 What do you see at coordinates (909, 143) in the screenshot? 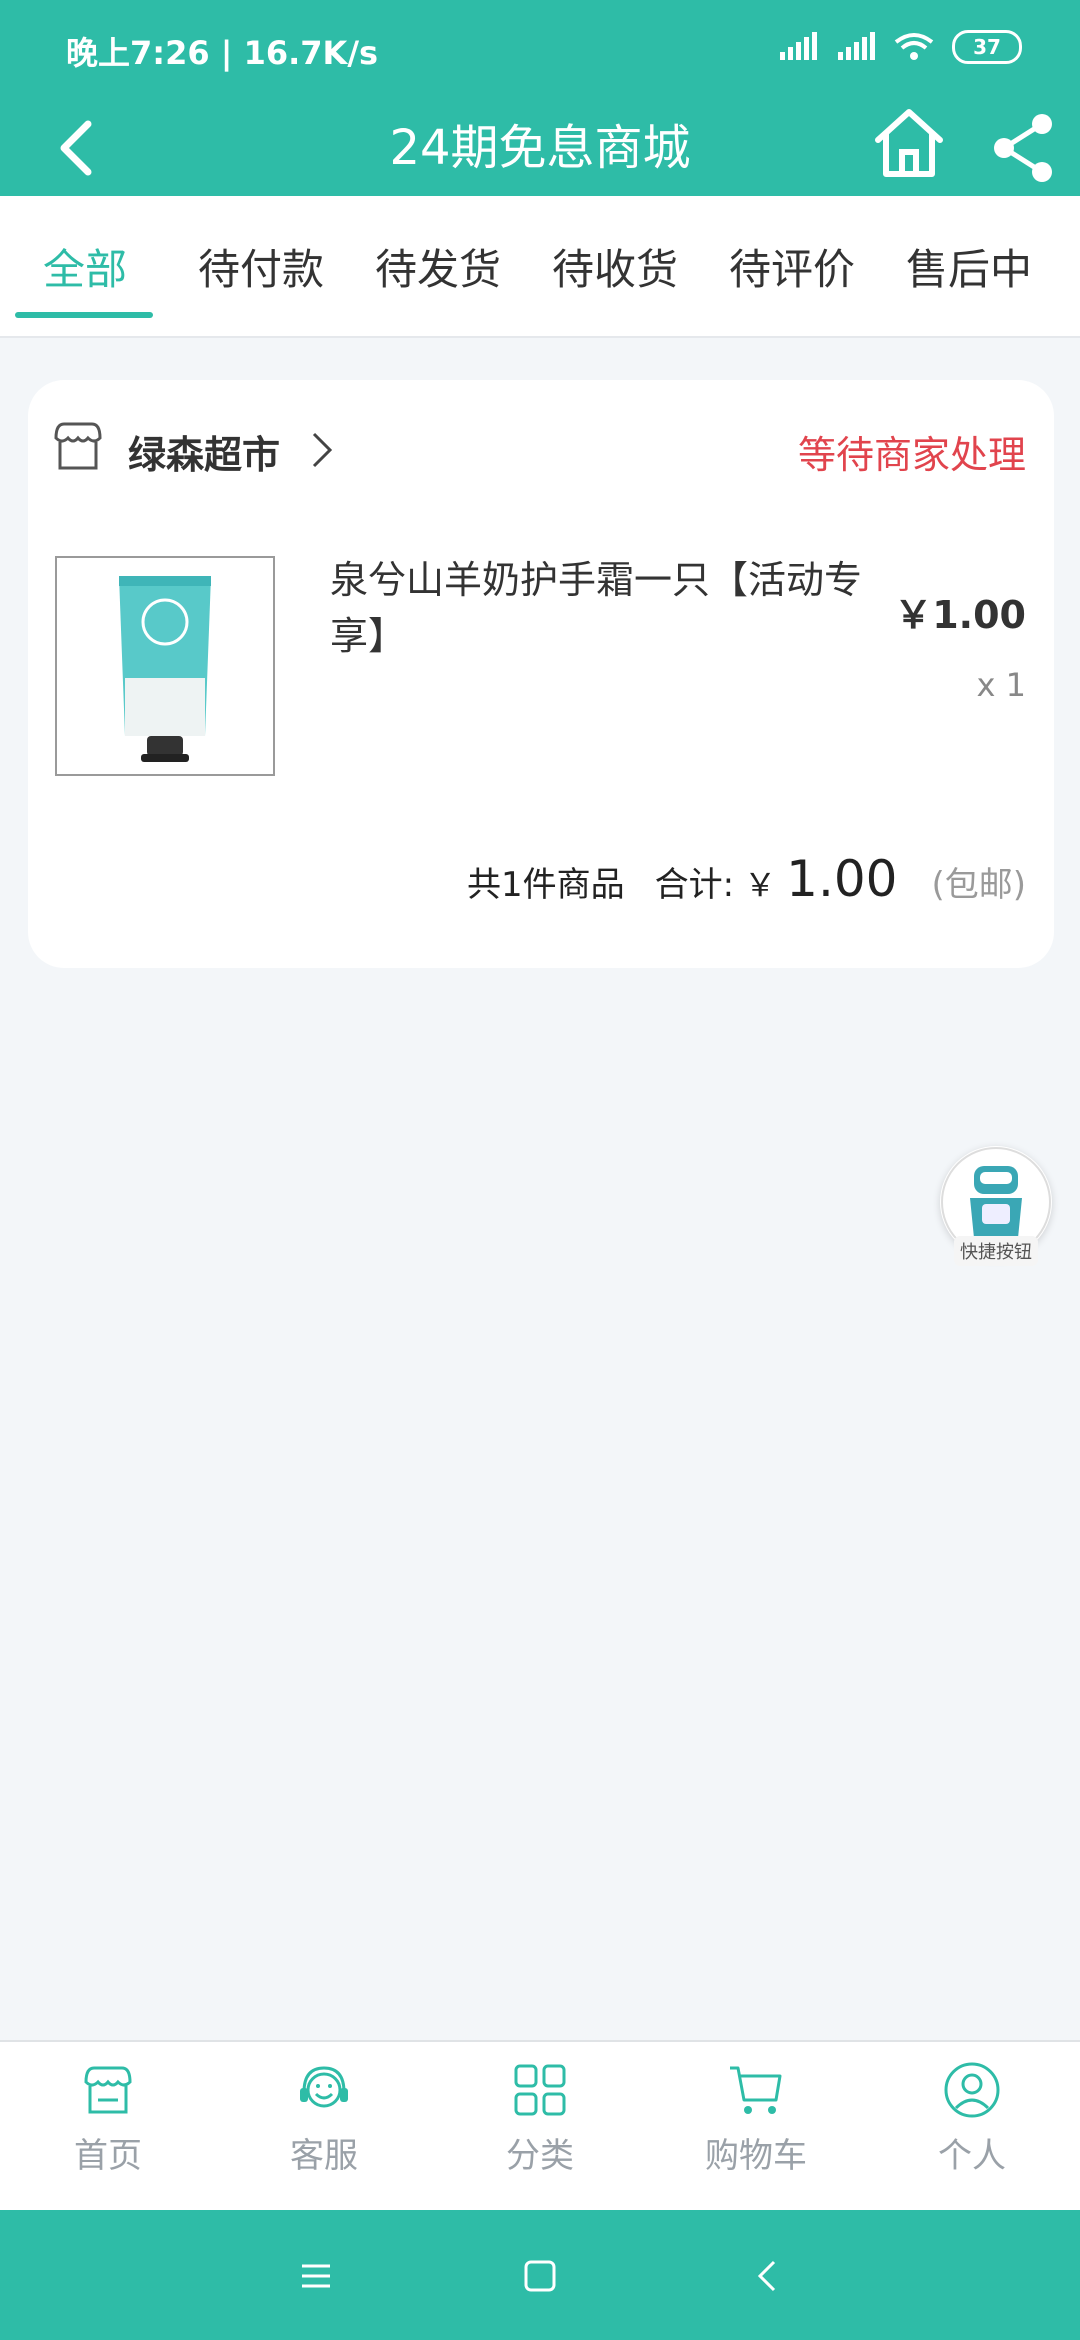
I see `home-icon` at bounding box center [909, 143].